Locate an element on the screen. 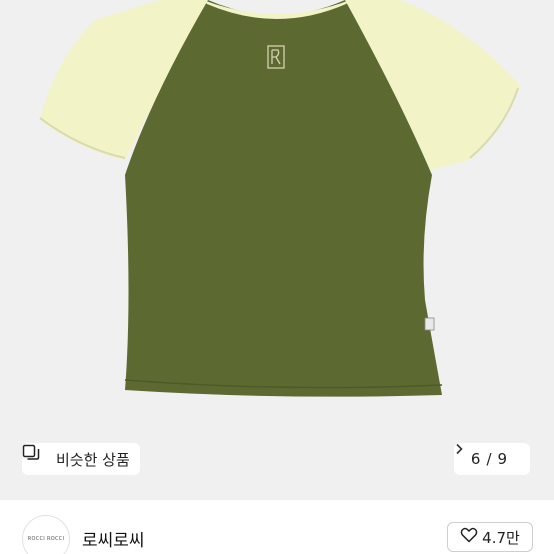 Image resolution: width=554 pixels, height=554 pixels. image-pager: 6 / 9 is located at coordinates (492, 459).